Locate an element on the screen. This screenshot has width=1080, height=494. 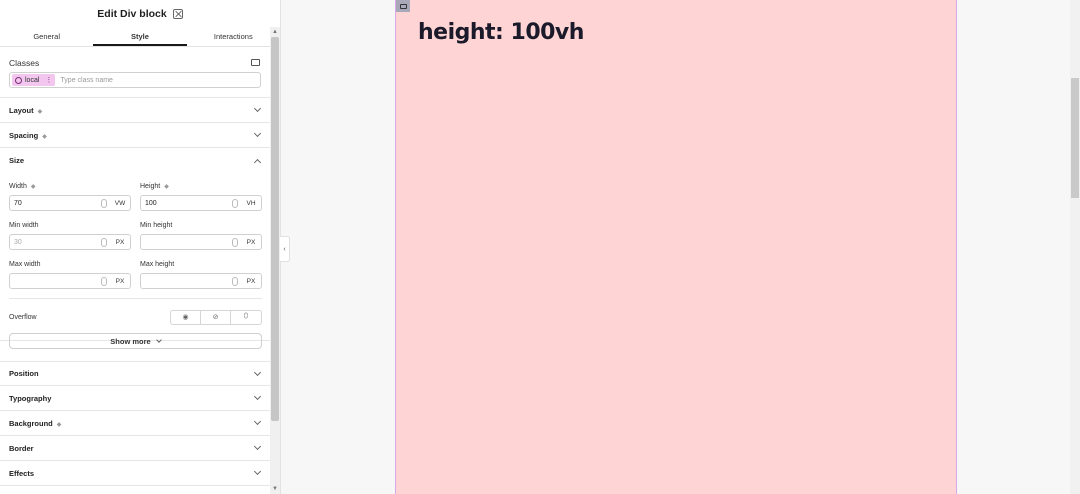
section-typography-label: Typography is located at coordinates (30, 398).